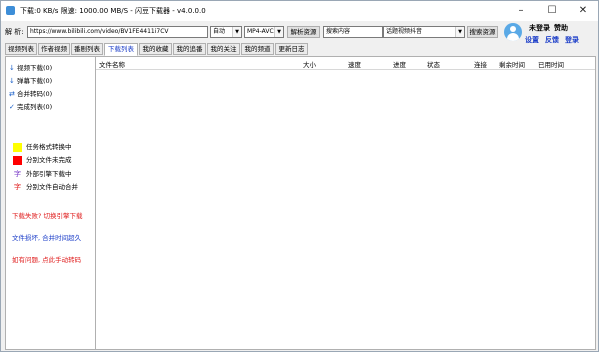 This screenshot has height=353, width=600. Describe the element at coordinates (155, 49) in the screenshot. I see `tab-my-favorites: 我的收藏` at that location.